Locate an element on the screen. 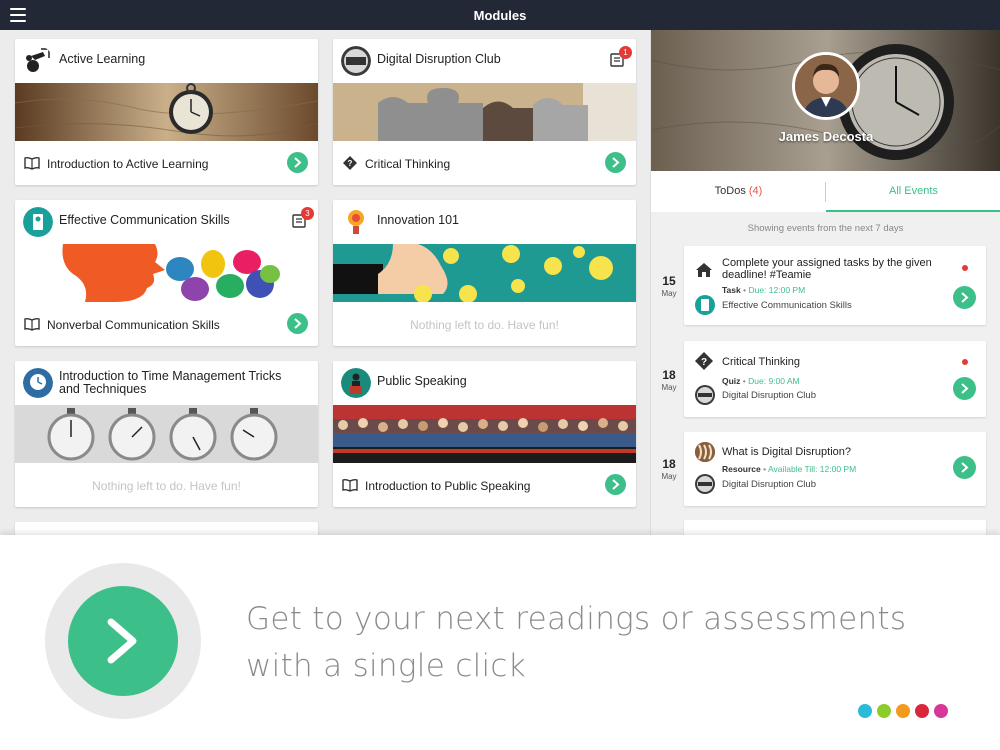 Image resolution: width=1000 pixels, height=750 pixels. module-next-item: Critical Thinking is located at coordinates (408, 164).